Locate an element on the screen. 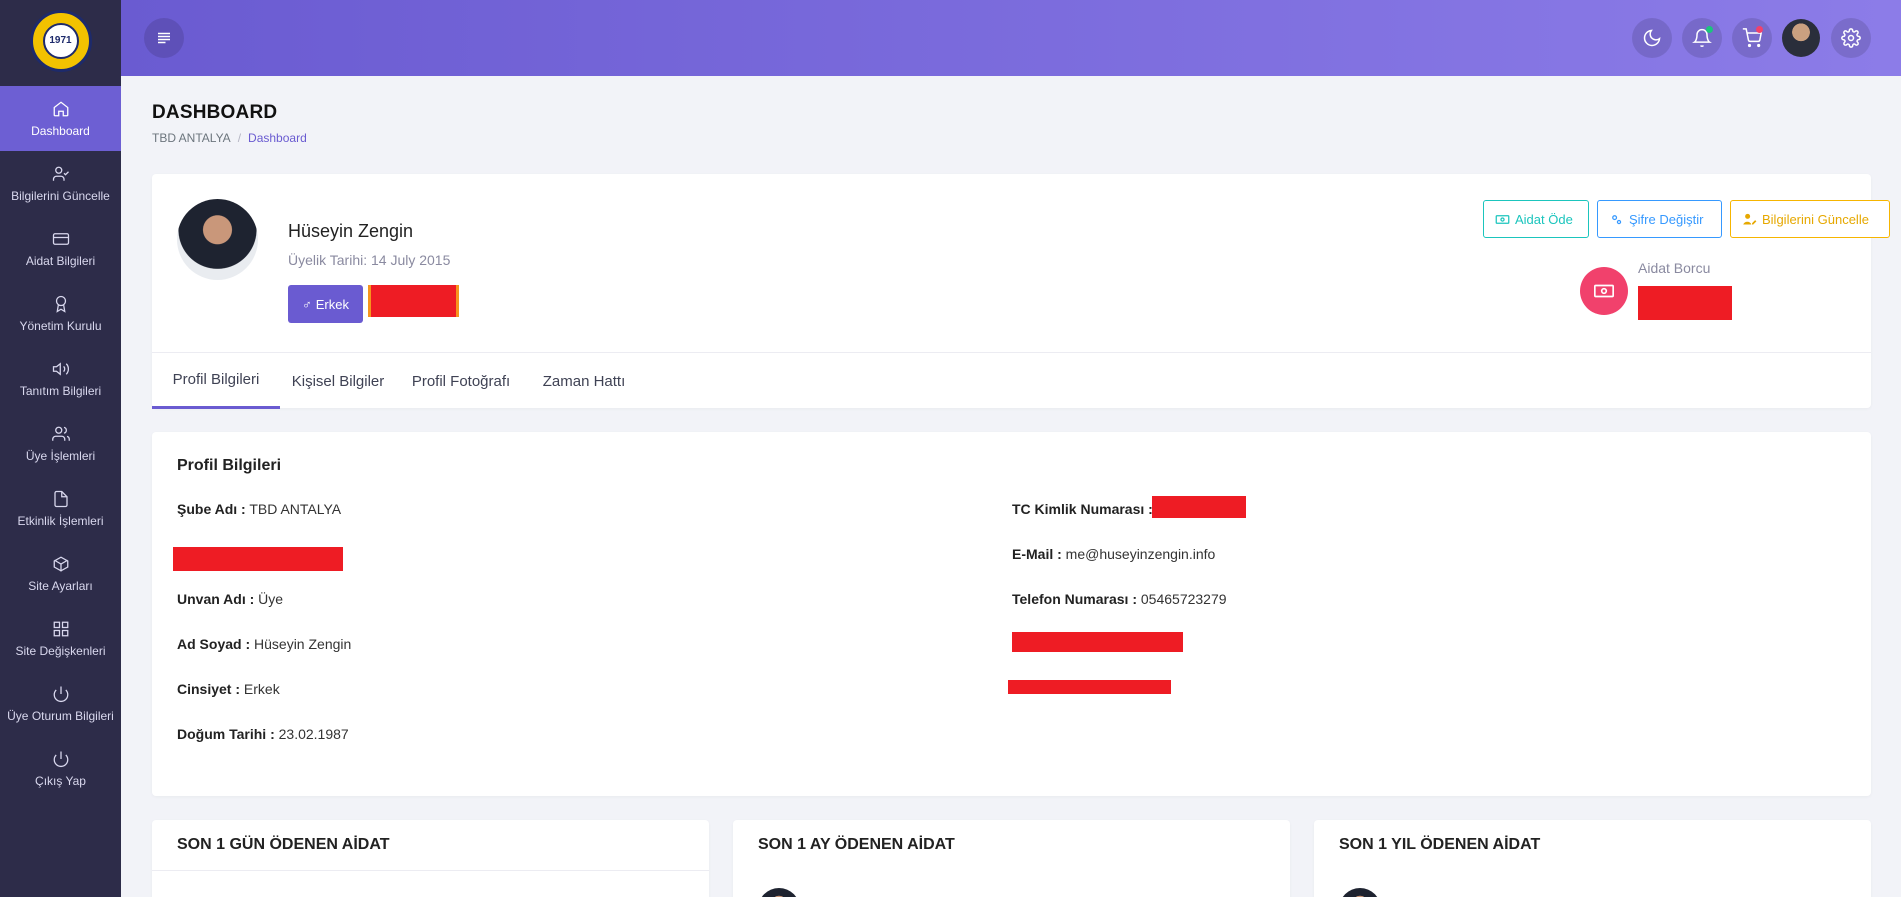 This screenshot has height=897, width=1901. info-value: 05465723279 is located at coordinates (1183, 599).